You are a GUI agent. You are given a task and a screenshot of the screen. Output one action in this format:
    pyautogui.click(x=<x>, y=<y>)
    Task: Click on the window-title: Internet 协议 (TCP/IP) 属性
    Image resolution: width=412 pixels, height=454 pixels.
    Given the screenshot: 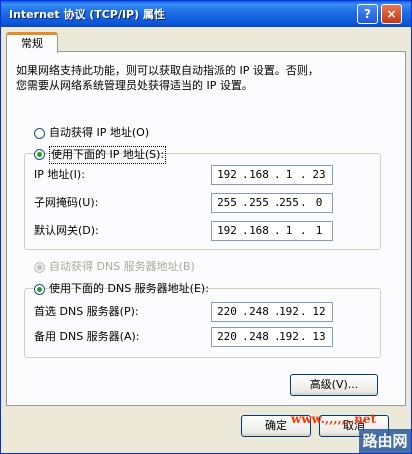 What is the action you would take?
    pyautogui.click(x=87, y=14)
    